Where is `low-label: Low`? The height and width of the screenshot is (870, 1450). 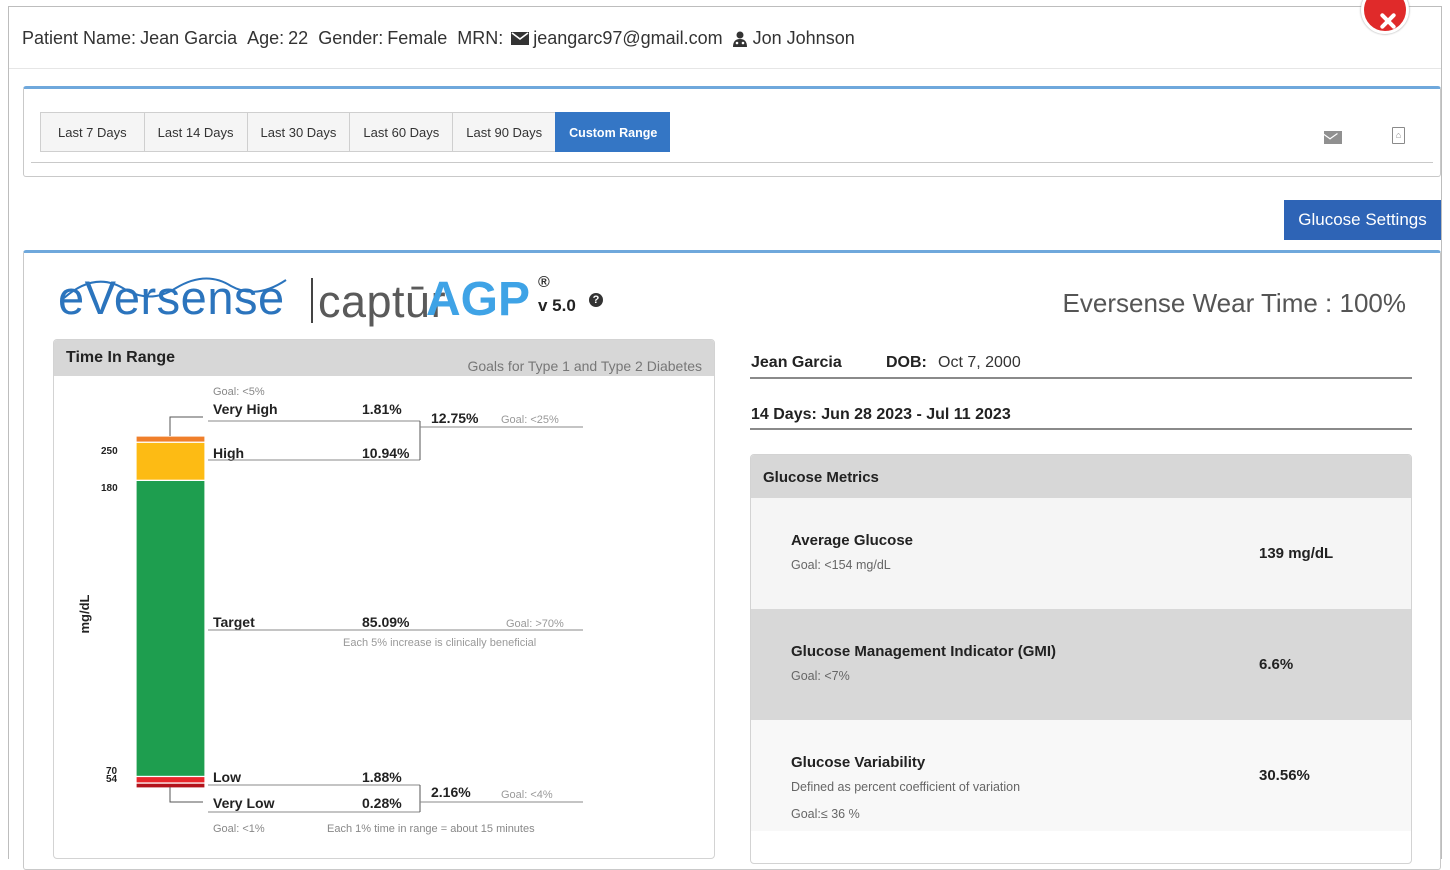 low-label: Low is located at coordinates (227, 777).